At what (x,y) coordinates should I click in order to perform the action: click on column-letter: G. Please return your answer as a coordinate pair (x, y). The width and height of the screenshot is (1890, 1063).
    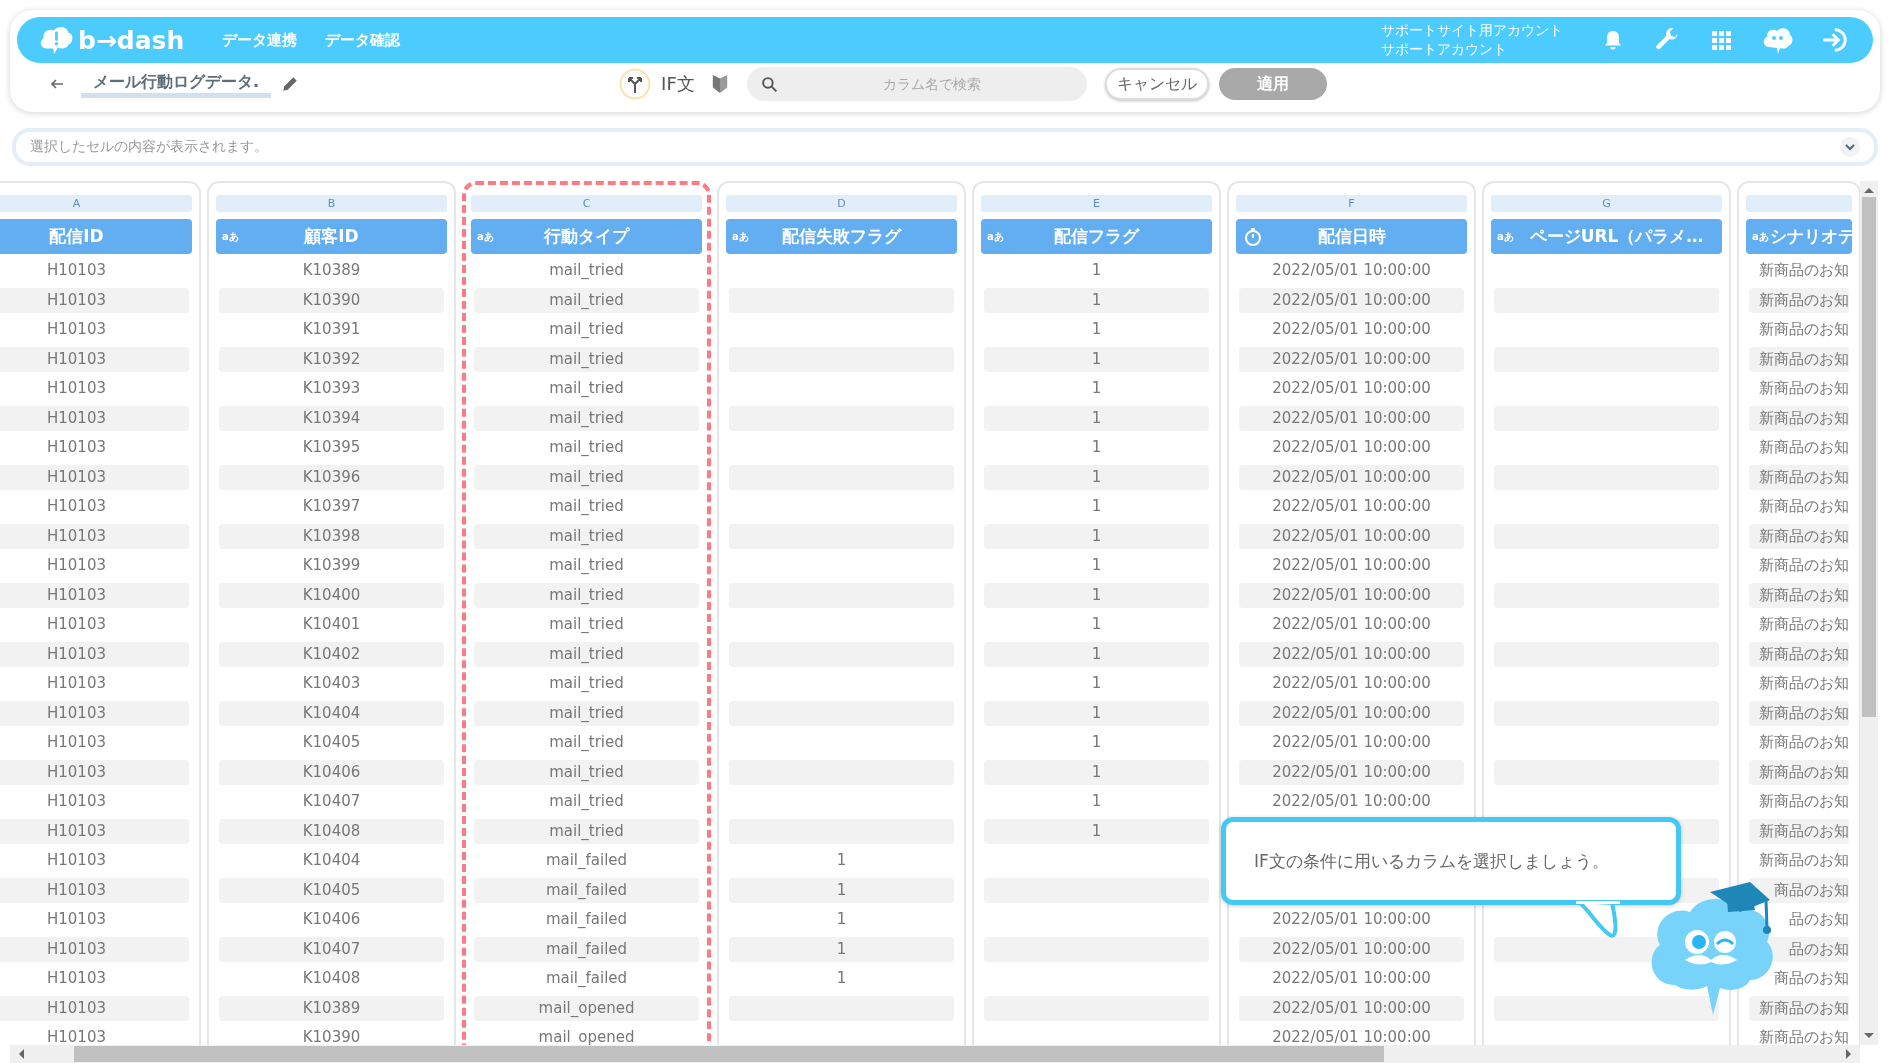
    Looking at the image, I should click on (1606, 203).